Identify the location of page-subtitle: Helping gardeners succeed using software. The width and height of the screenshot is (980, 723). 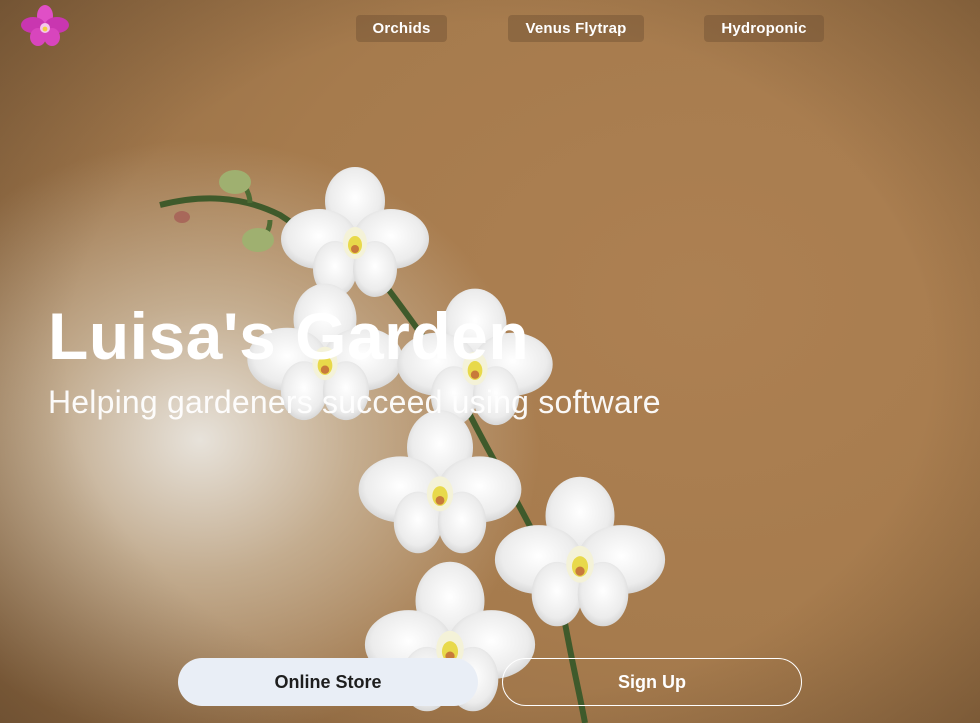
(354, 402).